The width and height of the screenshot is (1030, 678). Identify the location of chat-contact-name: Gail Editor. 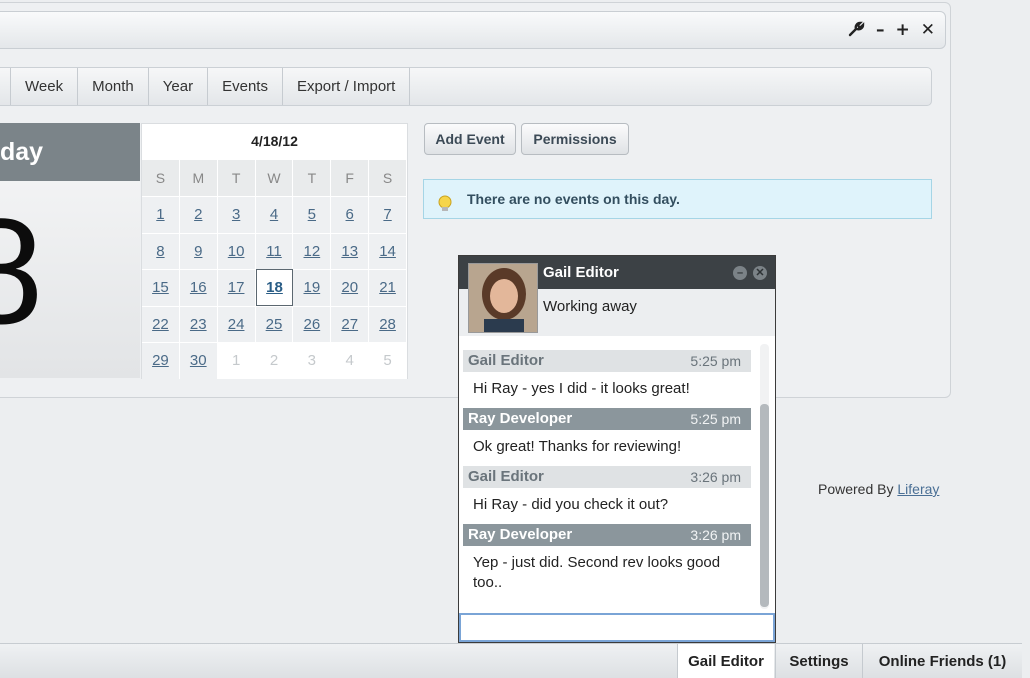
(581, 272).